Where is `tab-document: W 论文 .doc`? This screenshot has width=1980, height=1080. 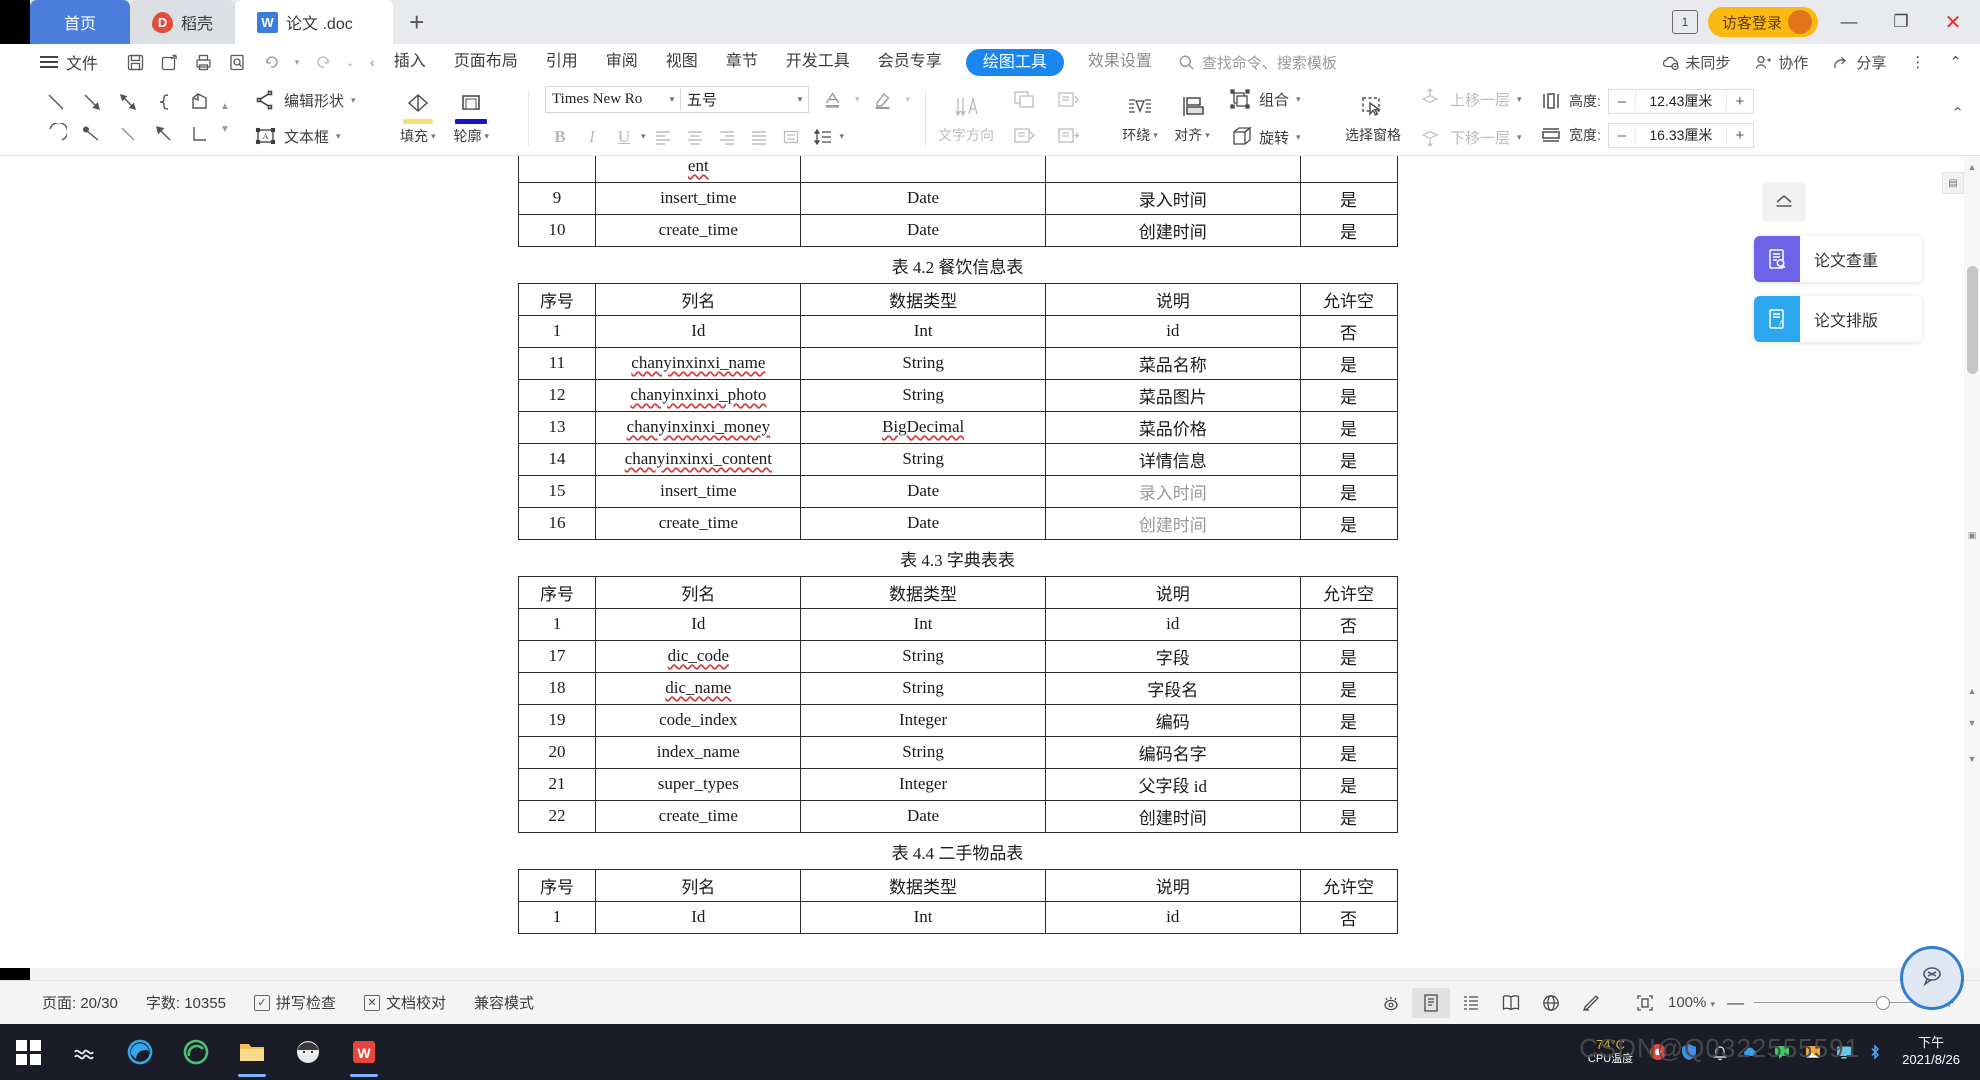
tab-document: W 论文 .doc is located at coordinates (314, 22).